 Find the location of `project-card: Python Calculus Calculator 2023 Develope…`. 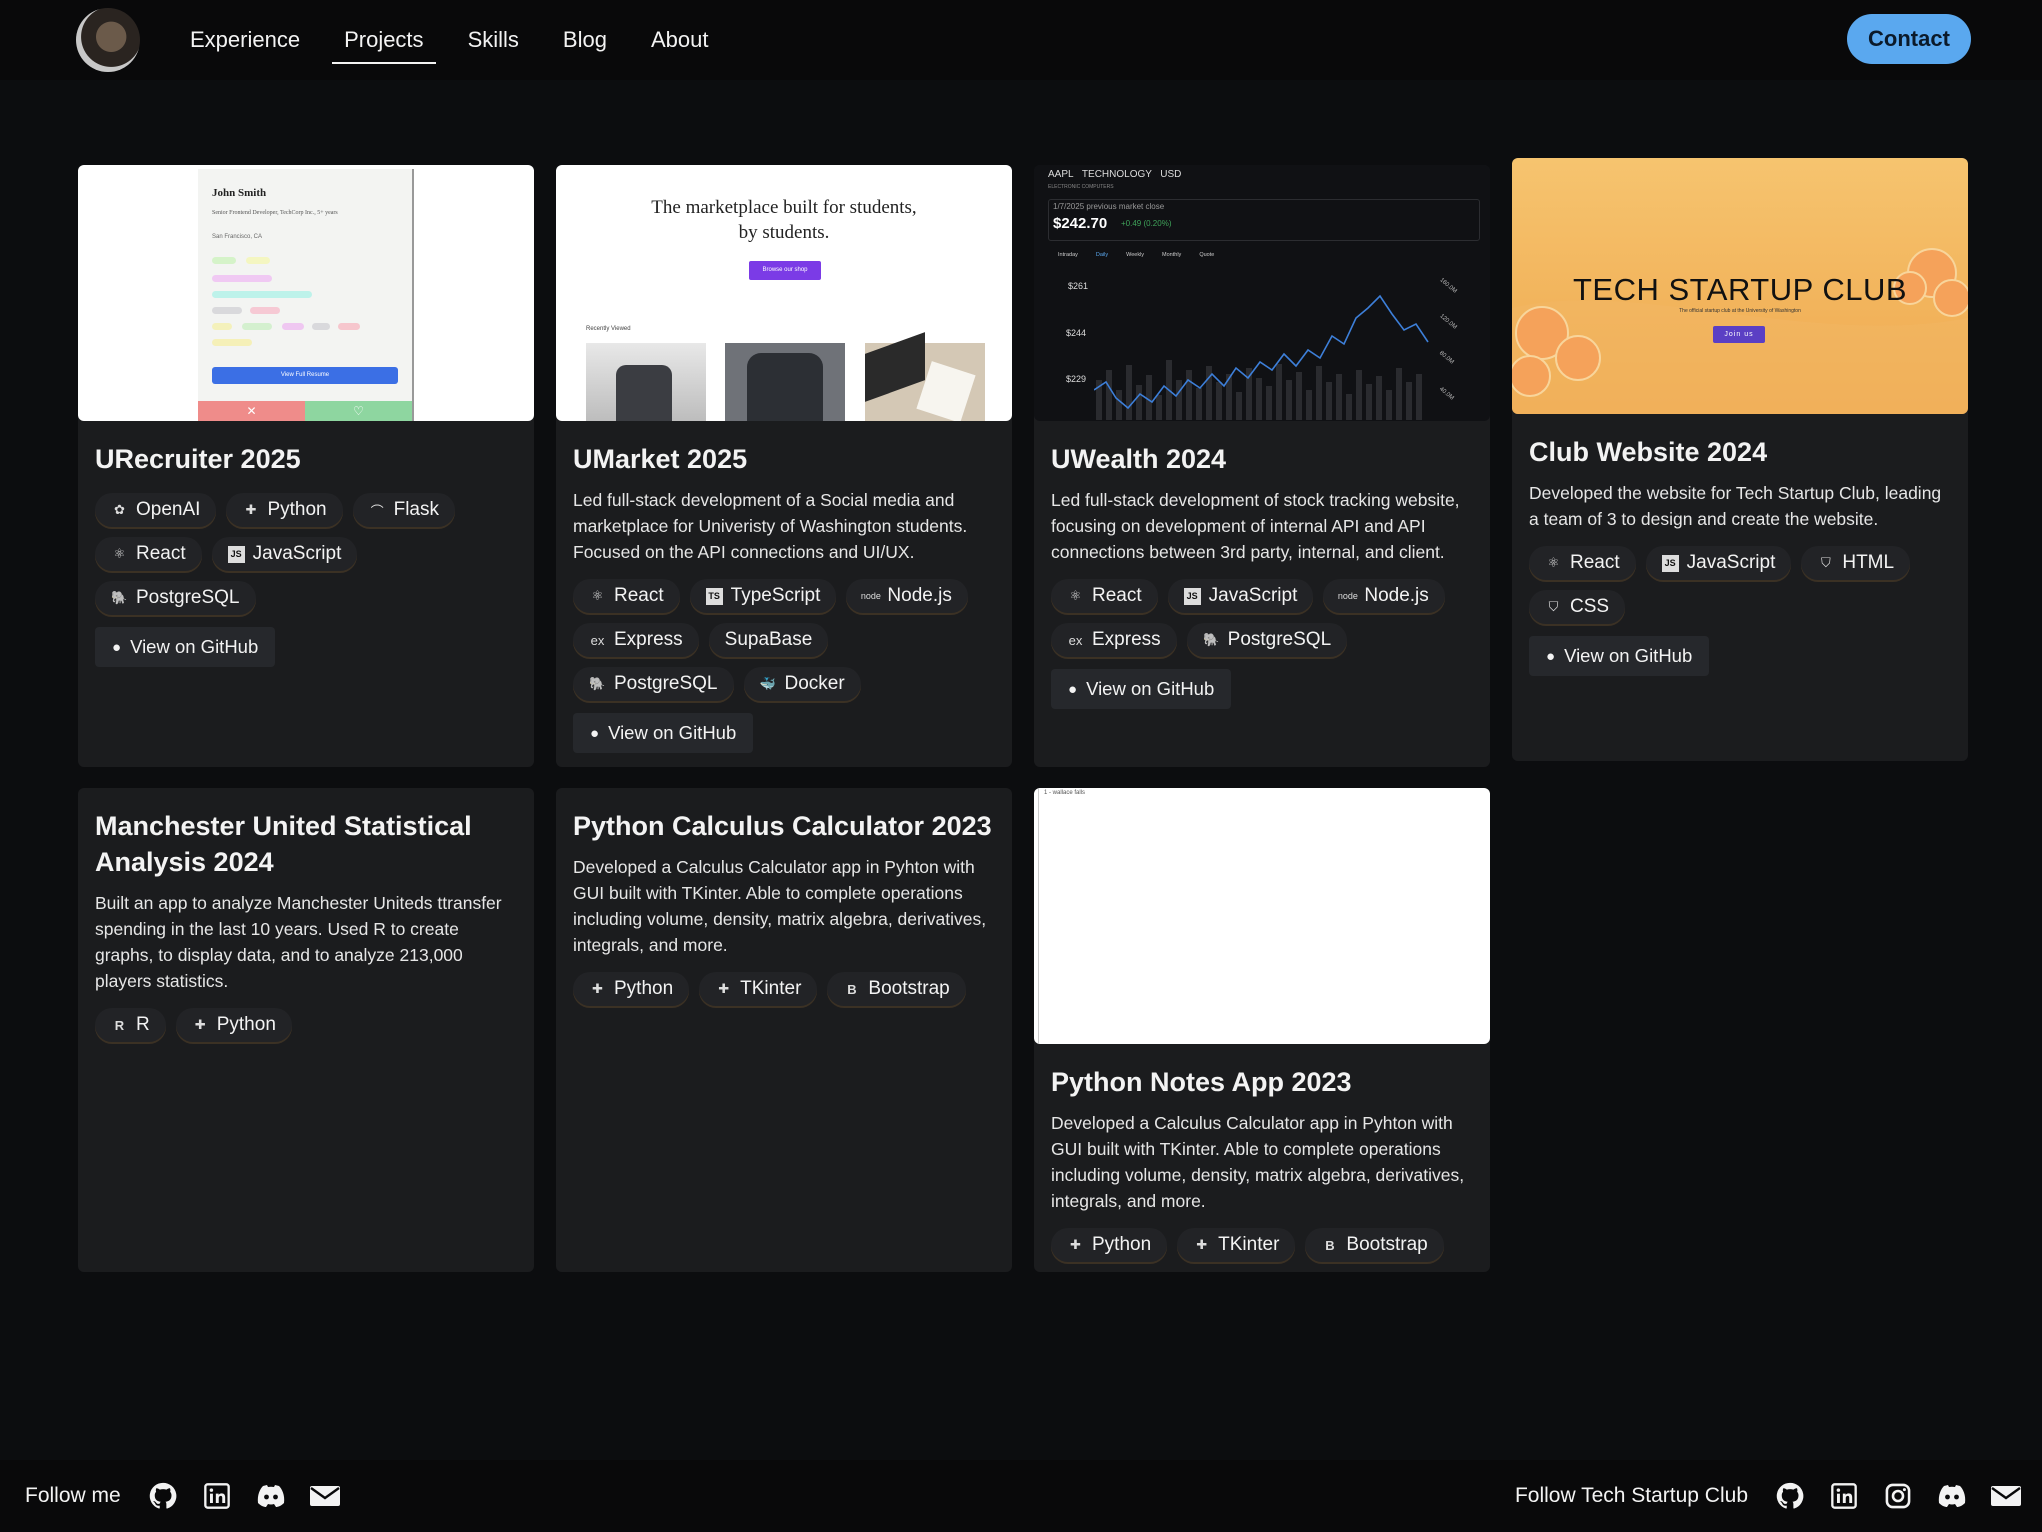

project-card: Python Calculus Calculator 2023 Develope… is located at coordinates (784, 1030).